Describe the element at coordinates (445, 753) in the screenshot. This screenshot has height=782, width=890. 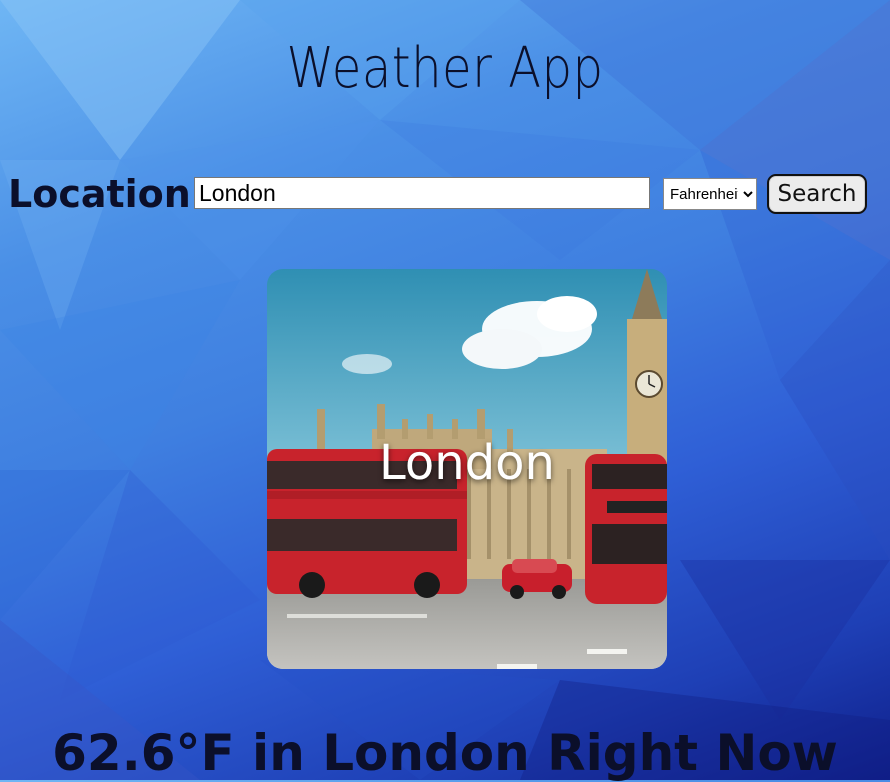
I see `current-temperature-heading: 62.6°F in London Right Now` at that location.